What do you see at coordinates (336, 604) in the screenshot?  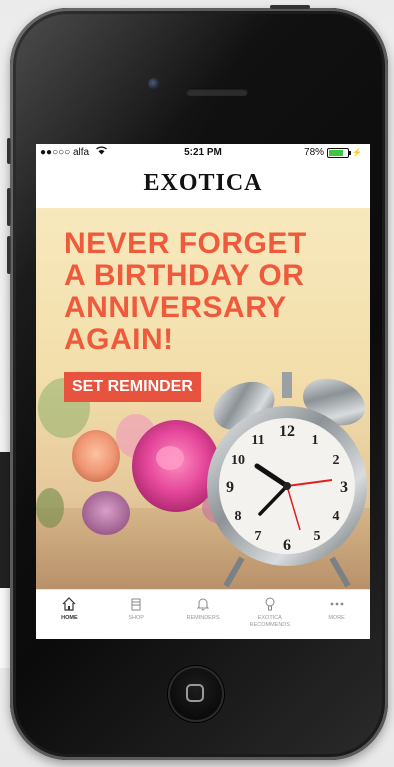 I see `more-dots-icon` at bounding box center [336, 604].